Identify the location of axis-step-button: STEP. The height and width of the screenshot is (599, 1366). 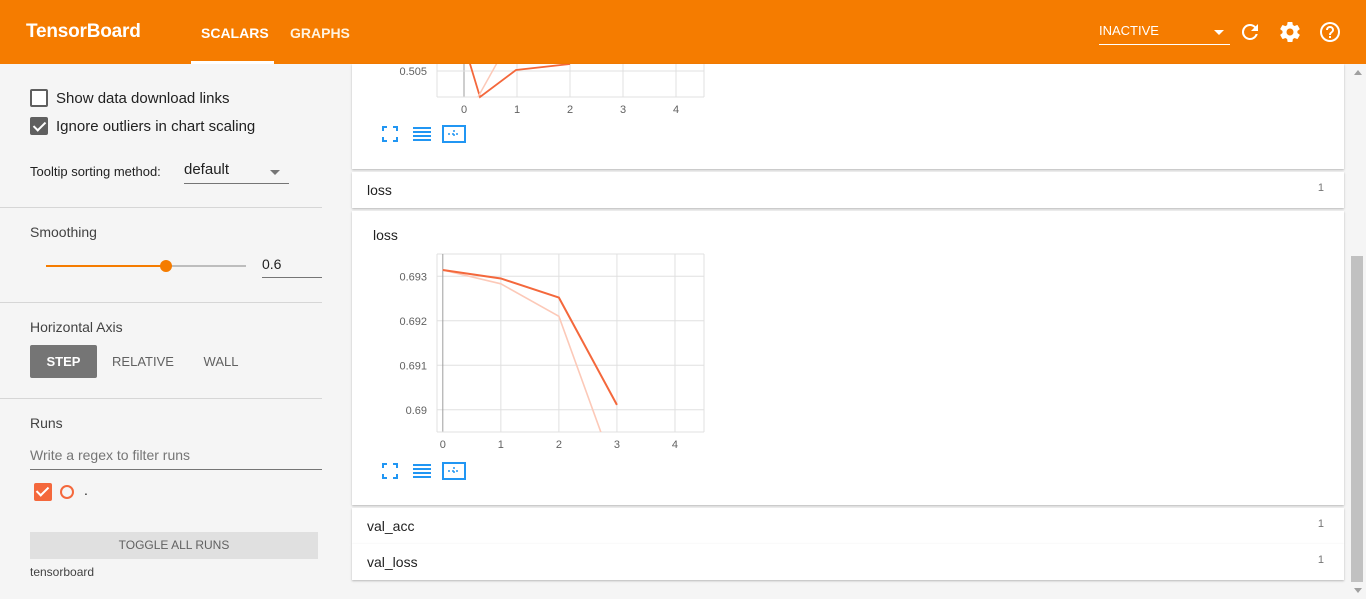
(63, 361).